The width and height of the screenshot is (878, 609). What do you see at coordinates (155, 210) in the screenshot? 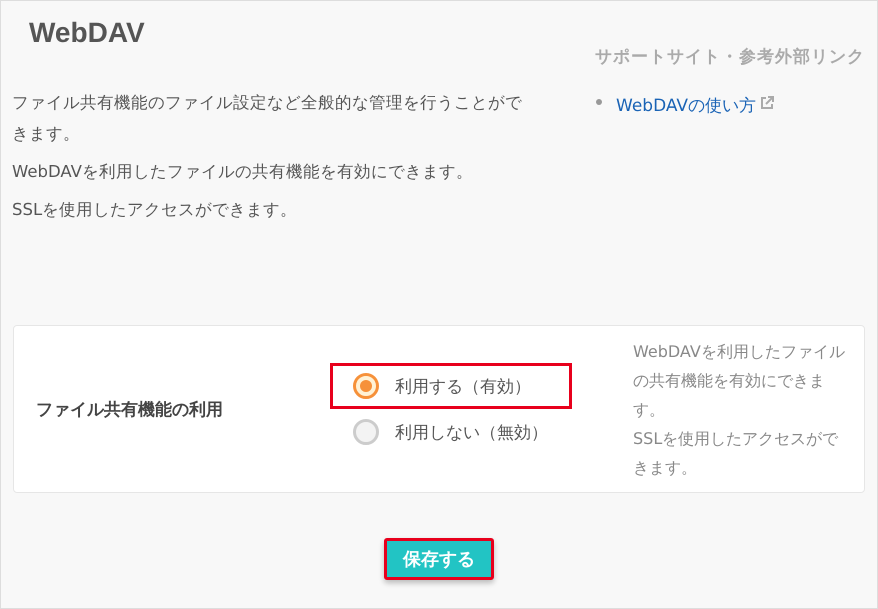
I see `description-text: SSLを使用したアクセスができます。` at bounding box center [155, 210].